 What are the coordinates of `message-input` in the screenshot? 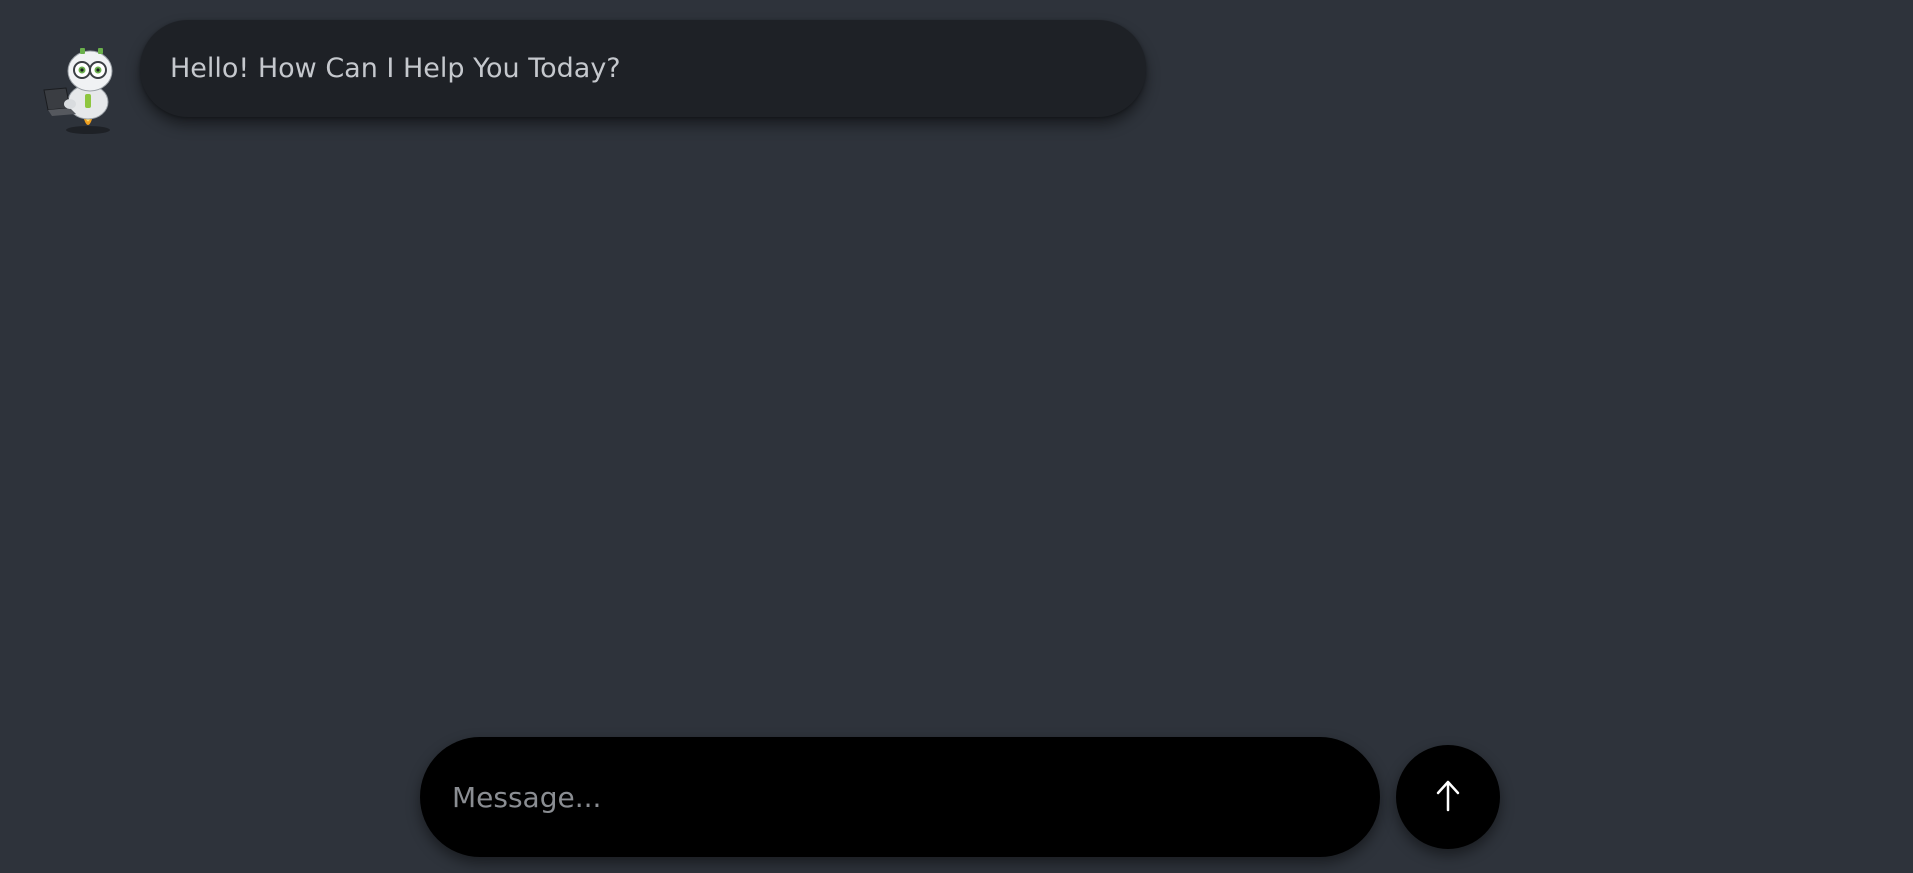 It's located at (900, 797).